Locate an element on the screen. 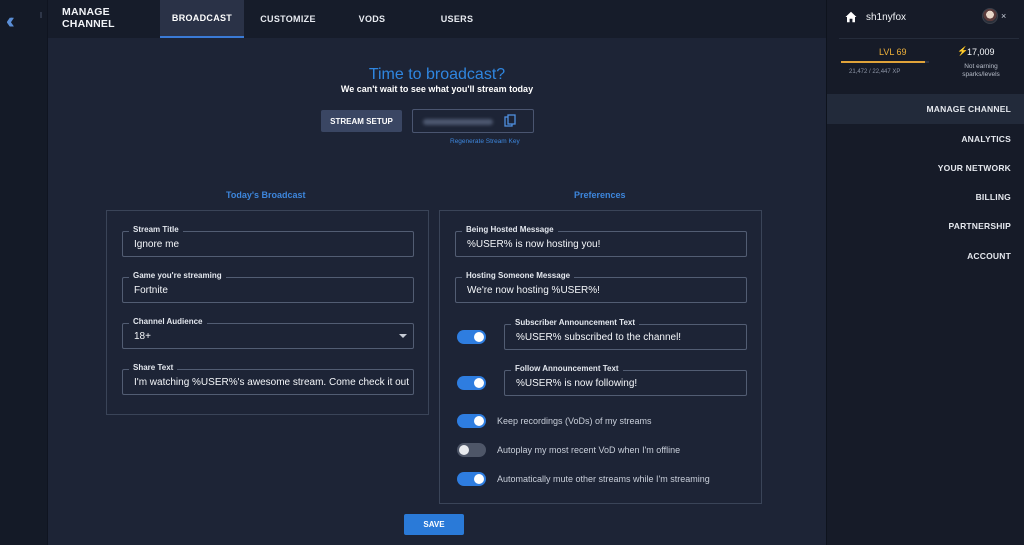 Image resolution: width=1024 pixels, height=545 pixels. page-title: MANAGE CHANNEL is located at coordinates (88, 18).